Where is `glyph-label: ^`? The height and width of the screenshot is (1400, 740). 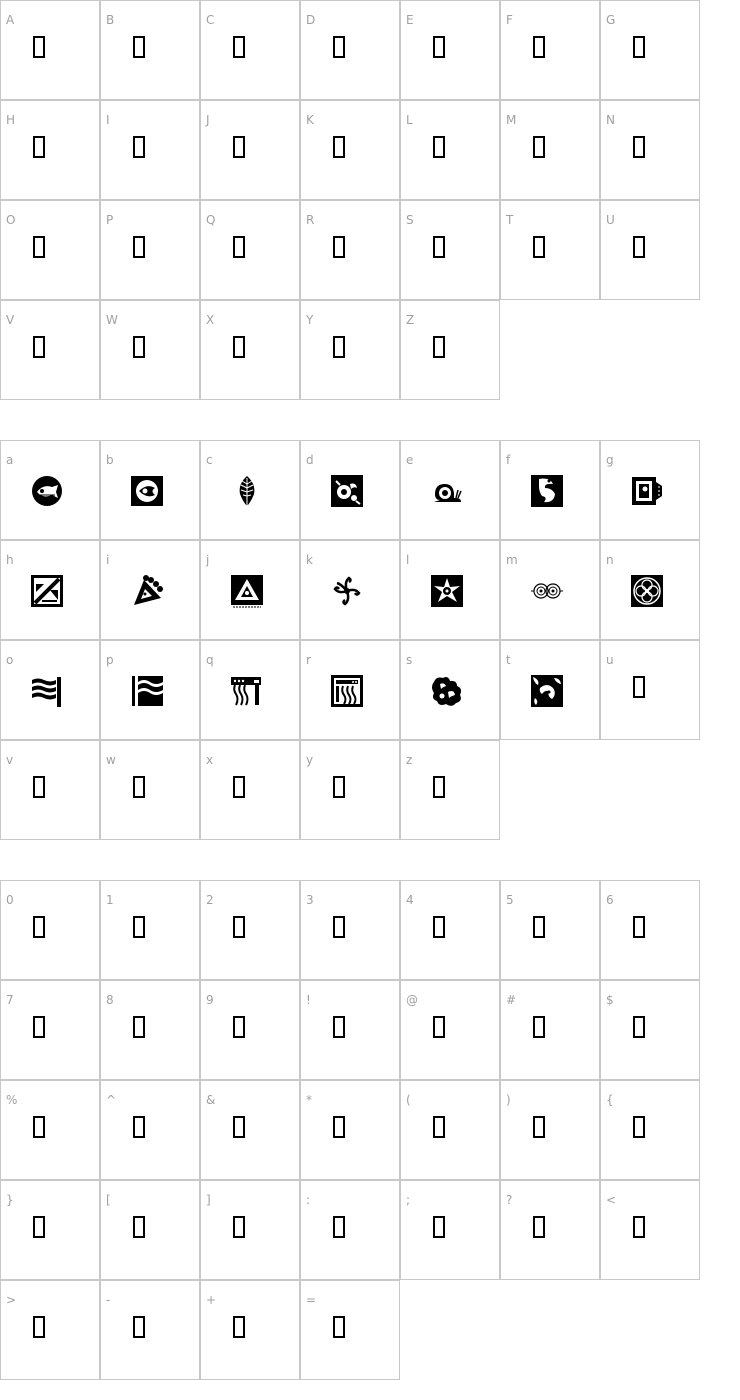 glyph-label: ^ is located at coordinates (111, 1100).